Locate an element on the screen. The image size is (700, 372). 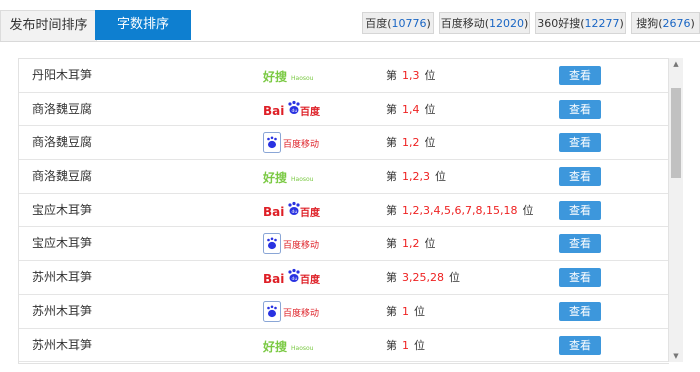
rank-text: 第 1,2,3 位 is located at coordinates (416, 176).